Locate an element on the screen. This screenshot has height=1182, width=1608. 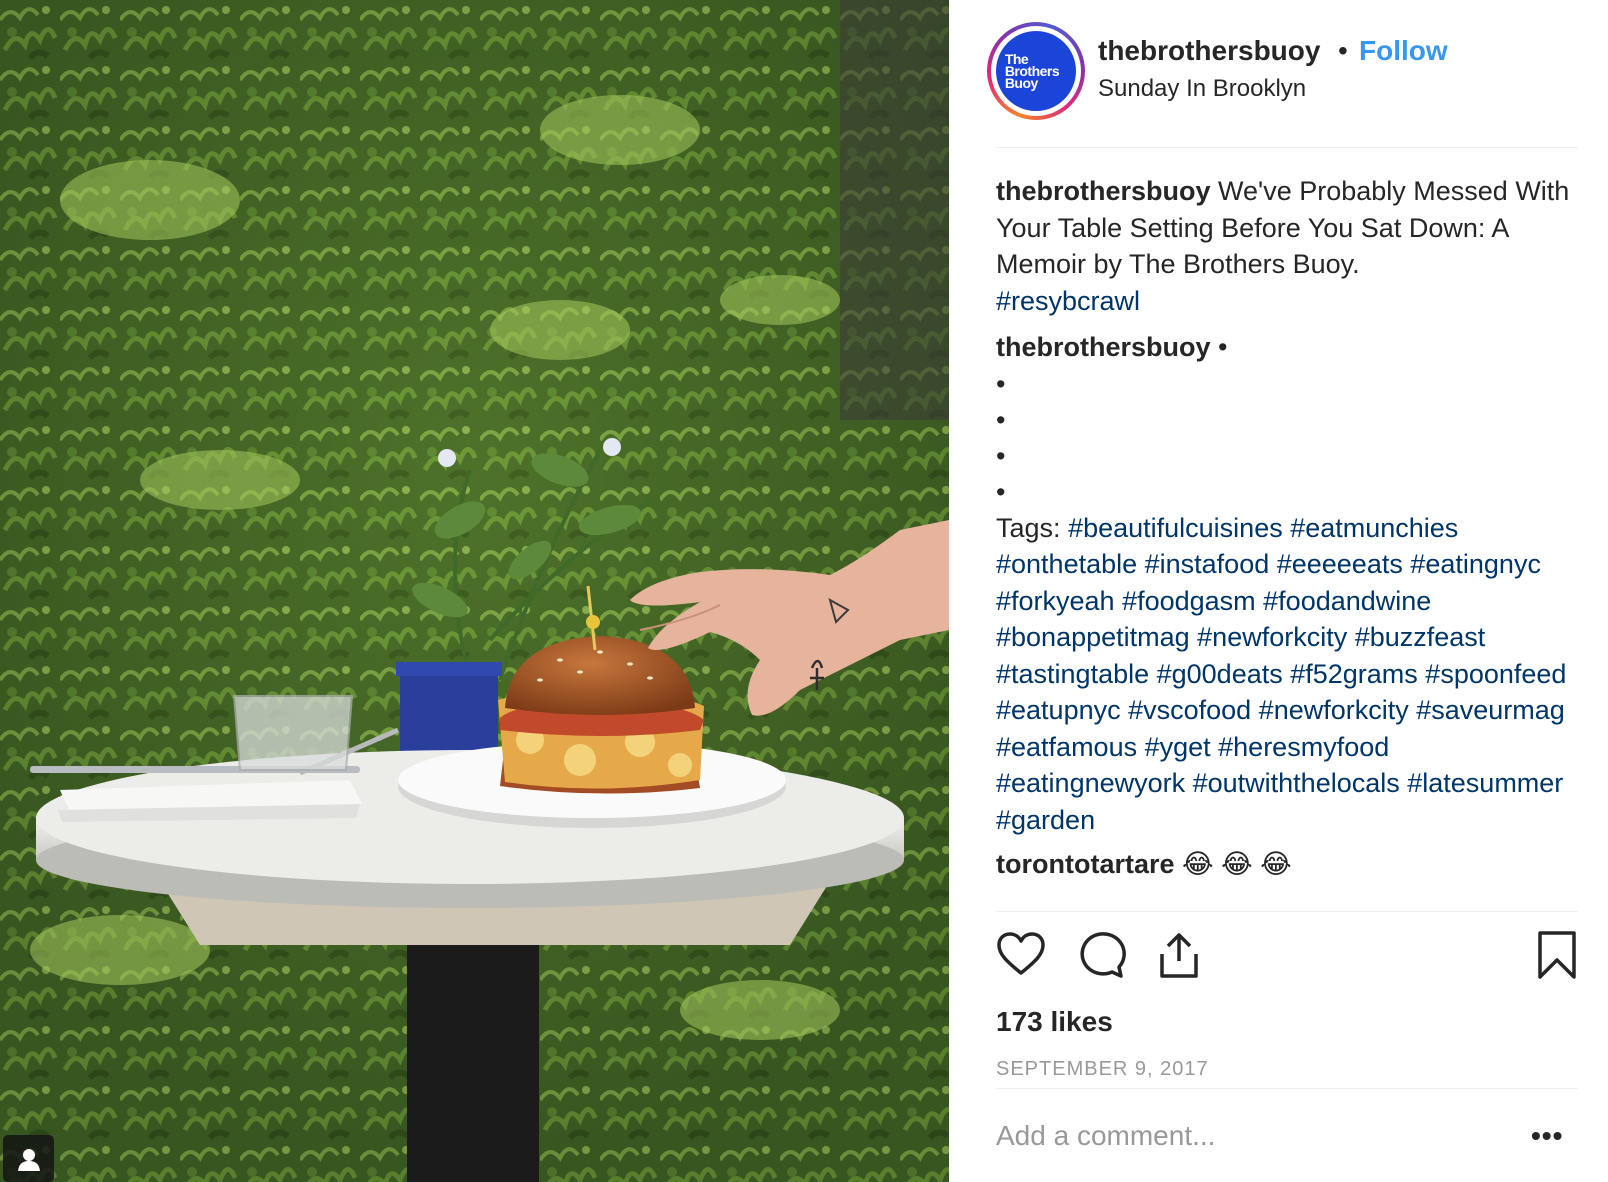
caption-username: thebrothersbuoy is located at coordinates (1103, 191).